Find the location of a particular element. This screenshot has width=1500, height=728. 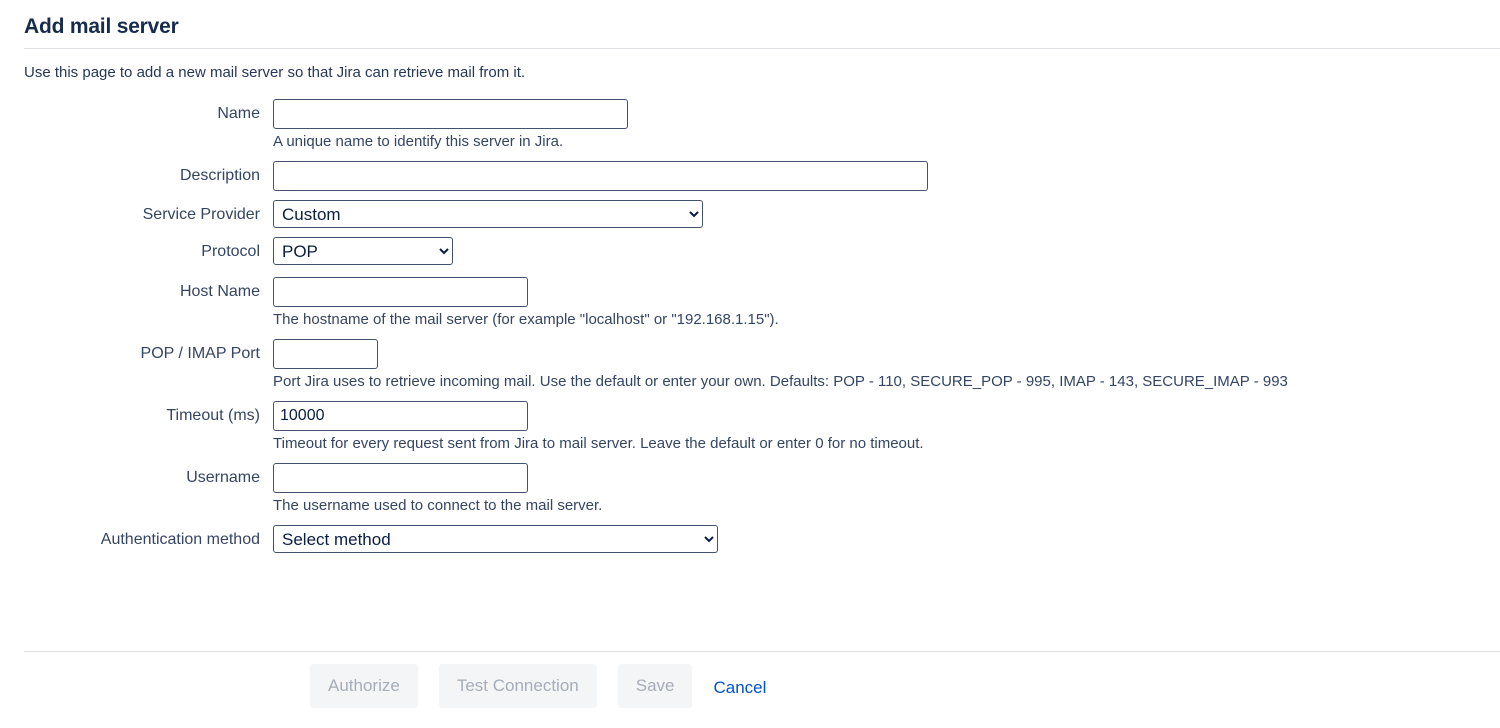

port-input is located at coordinates (325, 354).